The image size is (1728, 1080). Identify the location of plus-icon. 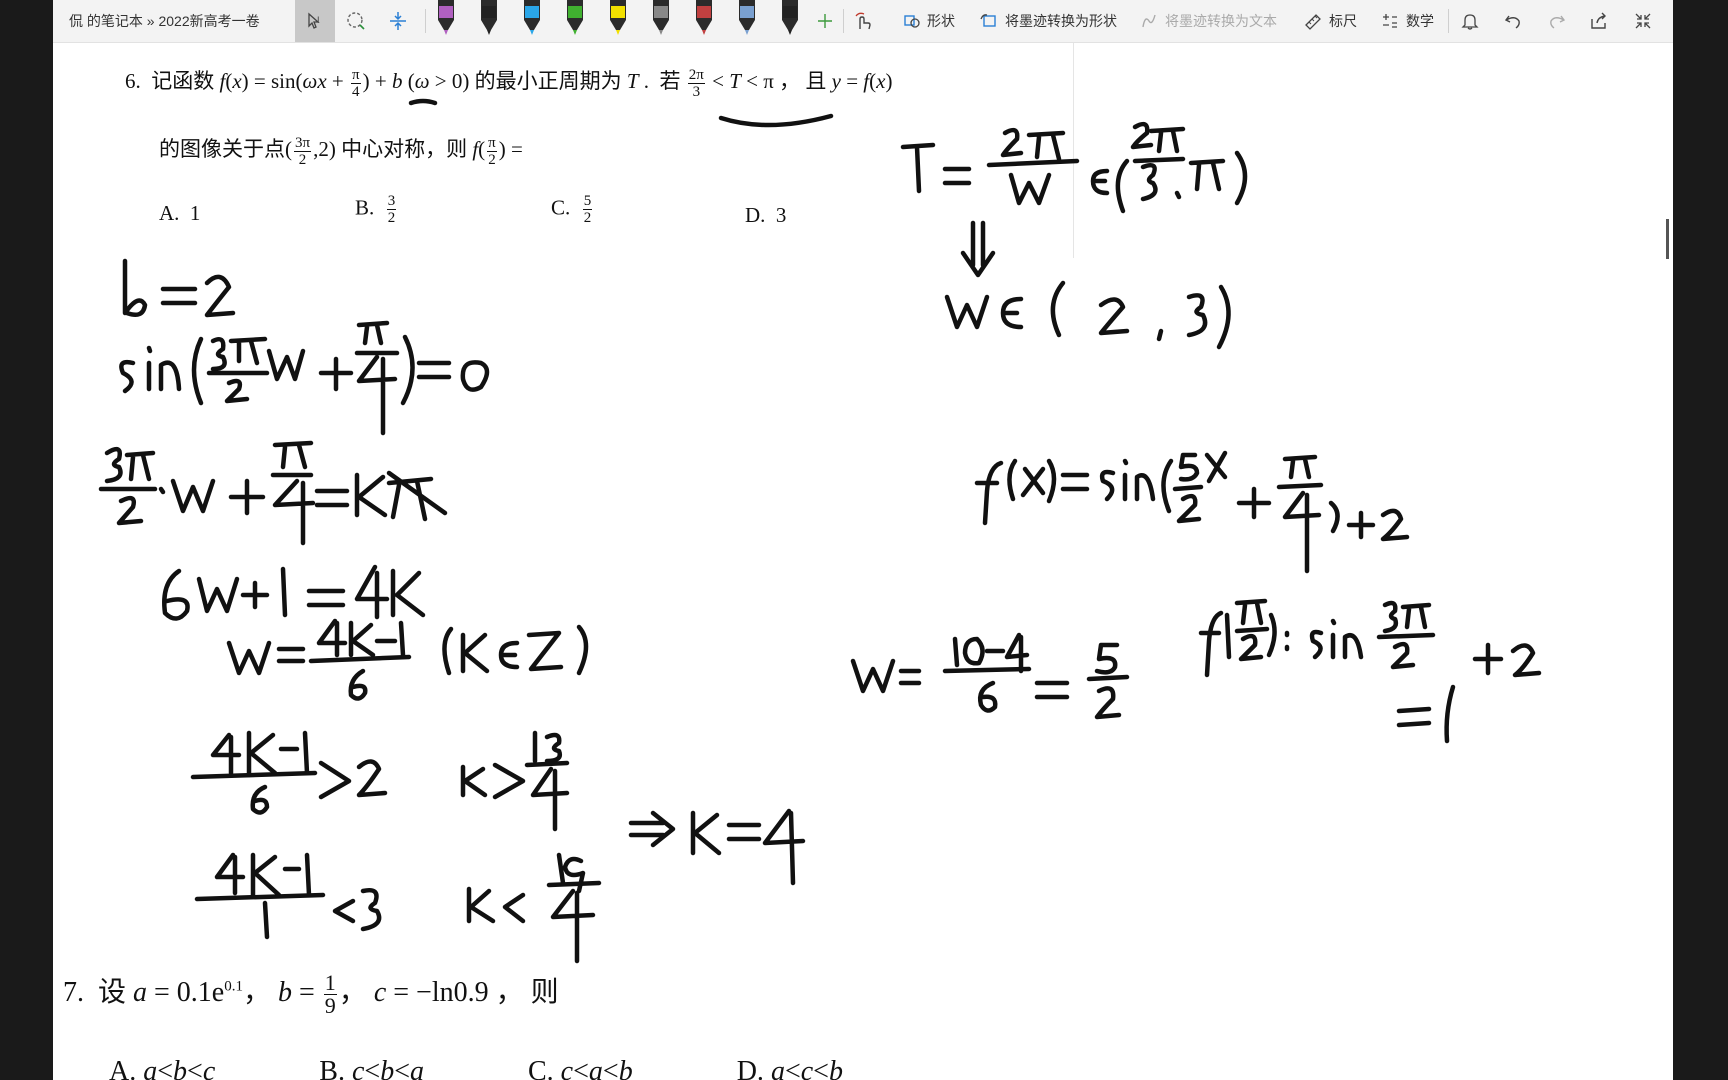
(825, 21).